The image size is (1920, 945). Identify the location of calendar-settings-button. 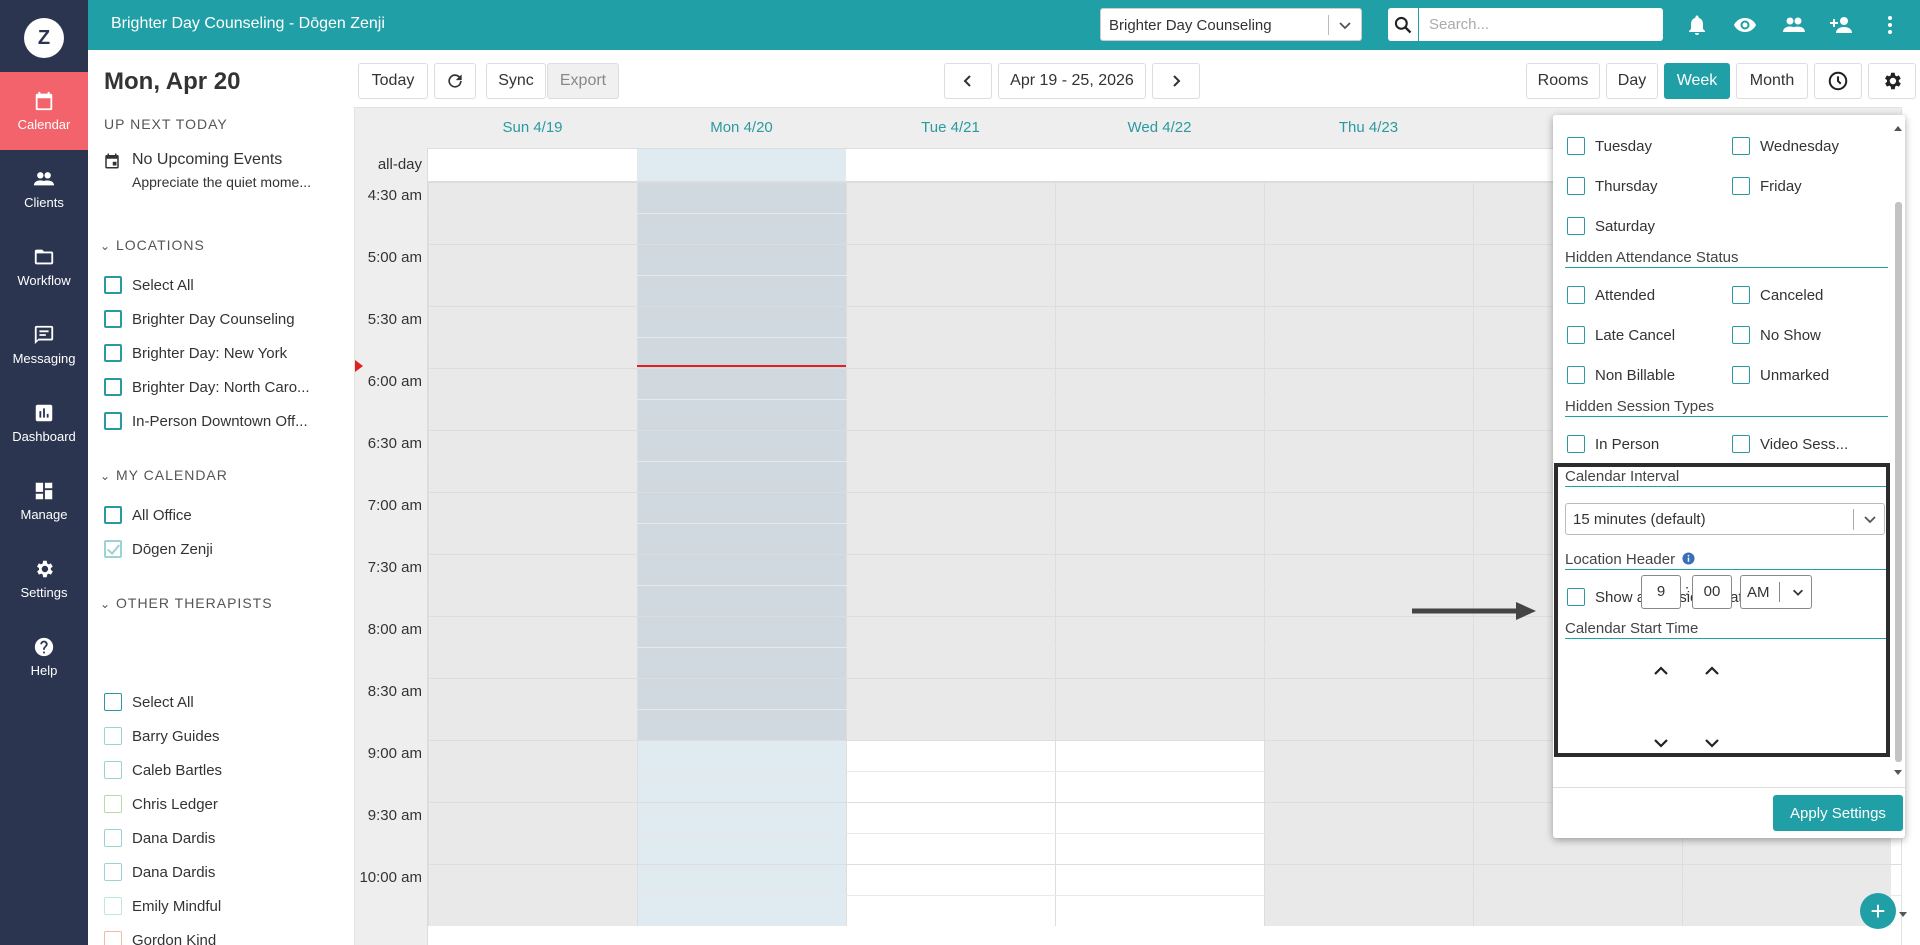
(1892, 81).